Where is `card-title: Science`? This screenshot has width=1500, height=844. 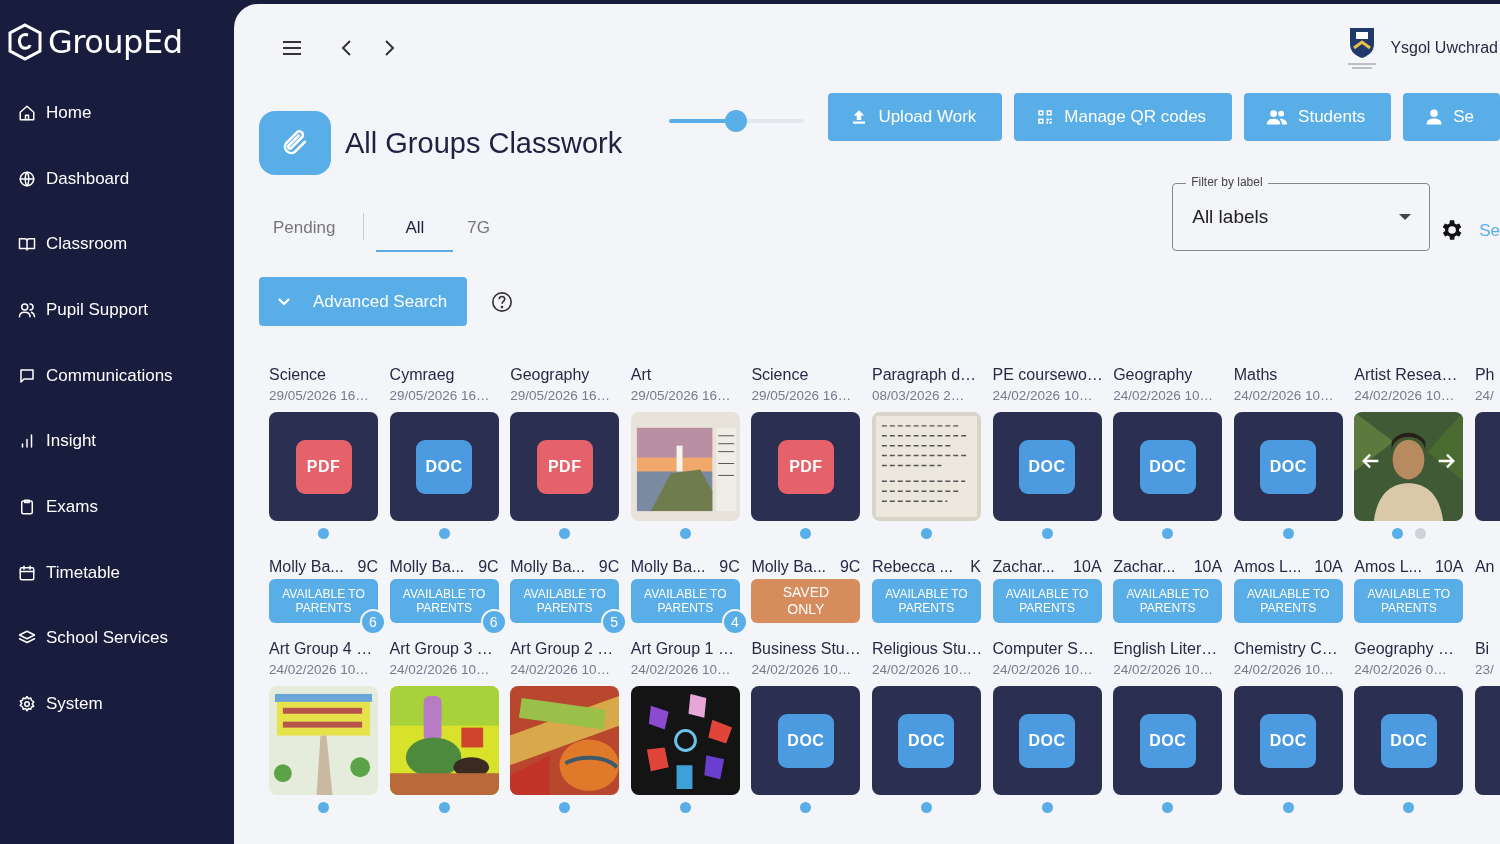
card-title: Science is located at coordinates (298, 375).